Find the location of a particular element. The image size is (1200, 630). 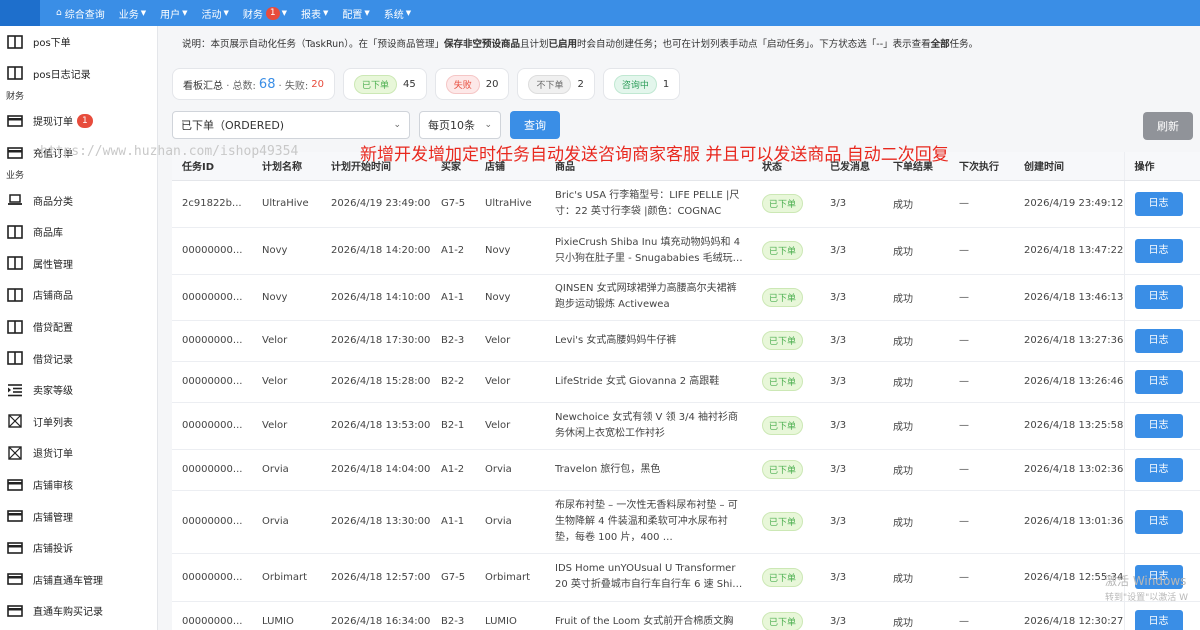

topnav-label: 系统 is located at coordinates (393, 15).